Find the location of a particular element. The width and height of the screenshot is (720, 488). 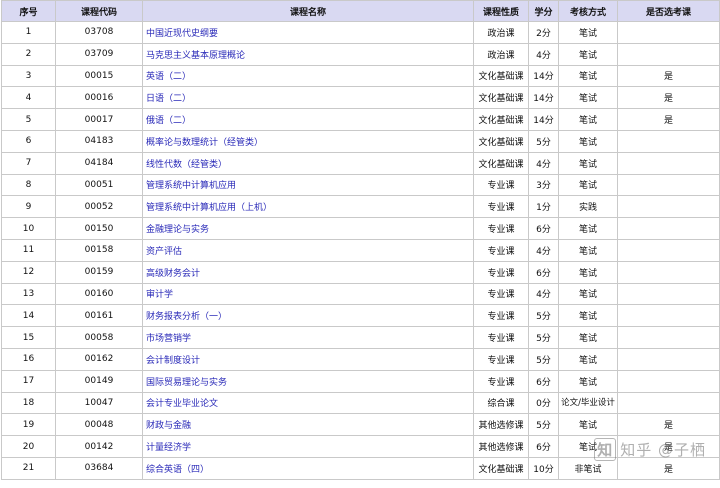

table-row: 4 00016 日语（二） 文化基础课 14分 笔试是 is located at coordinates (360, 98).